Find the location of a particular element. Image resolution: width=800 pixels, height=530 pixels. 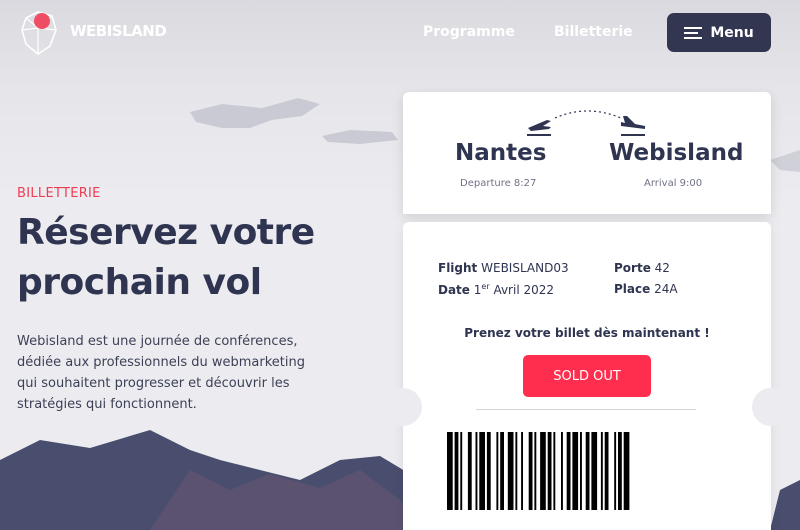

gate-info: Porte 42 is located at coordinates (642, 268).